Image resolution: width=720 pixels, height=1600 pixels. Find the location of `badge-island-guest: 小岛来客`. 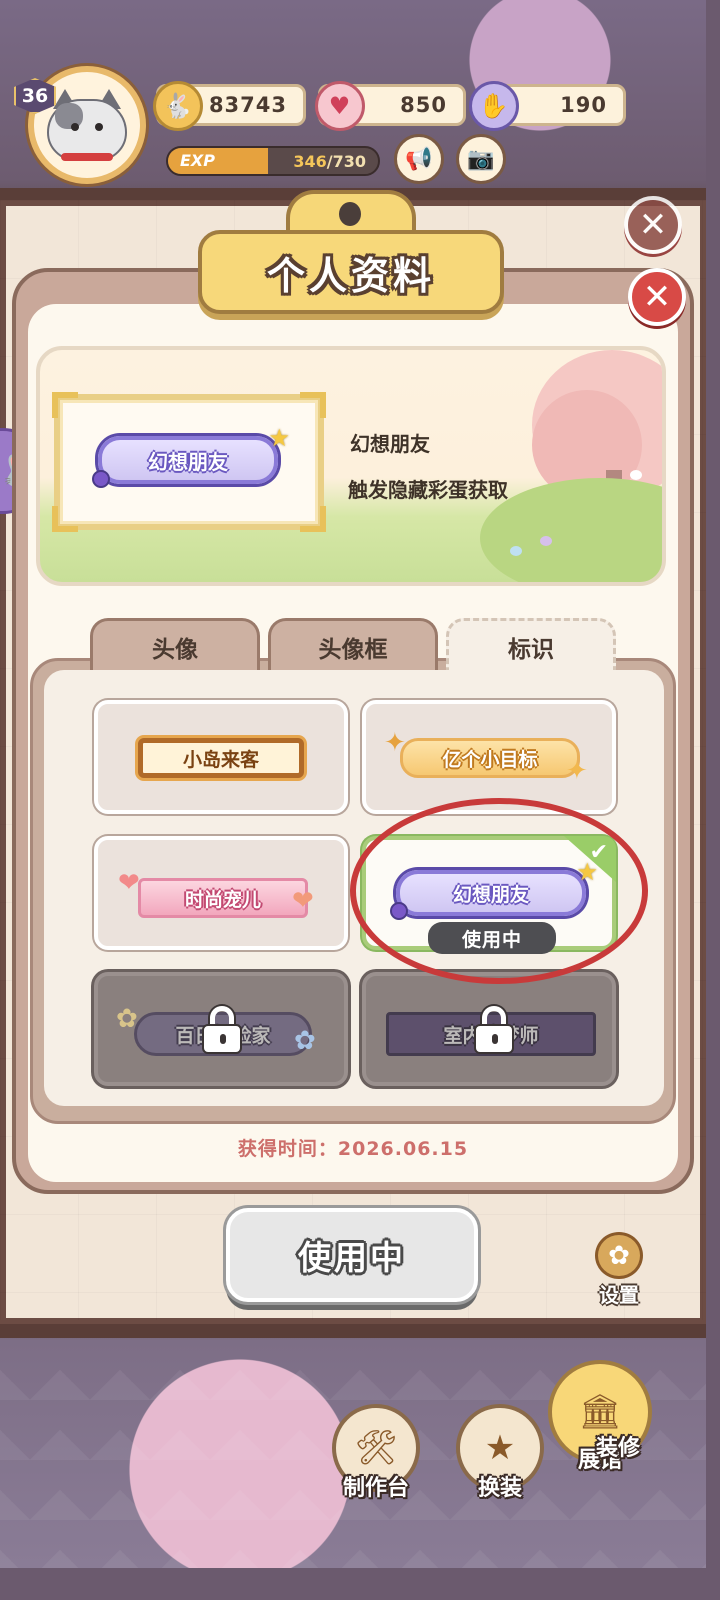

badge-island-guest: 小岛来客 is located at coordinates (221, 758).